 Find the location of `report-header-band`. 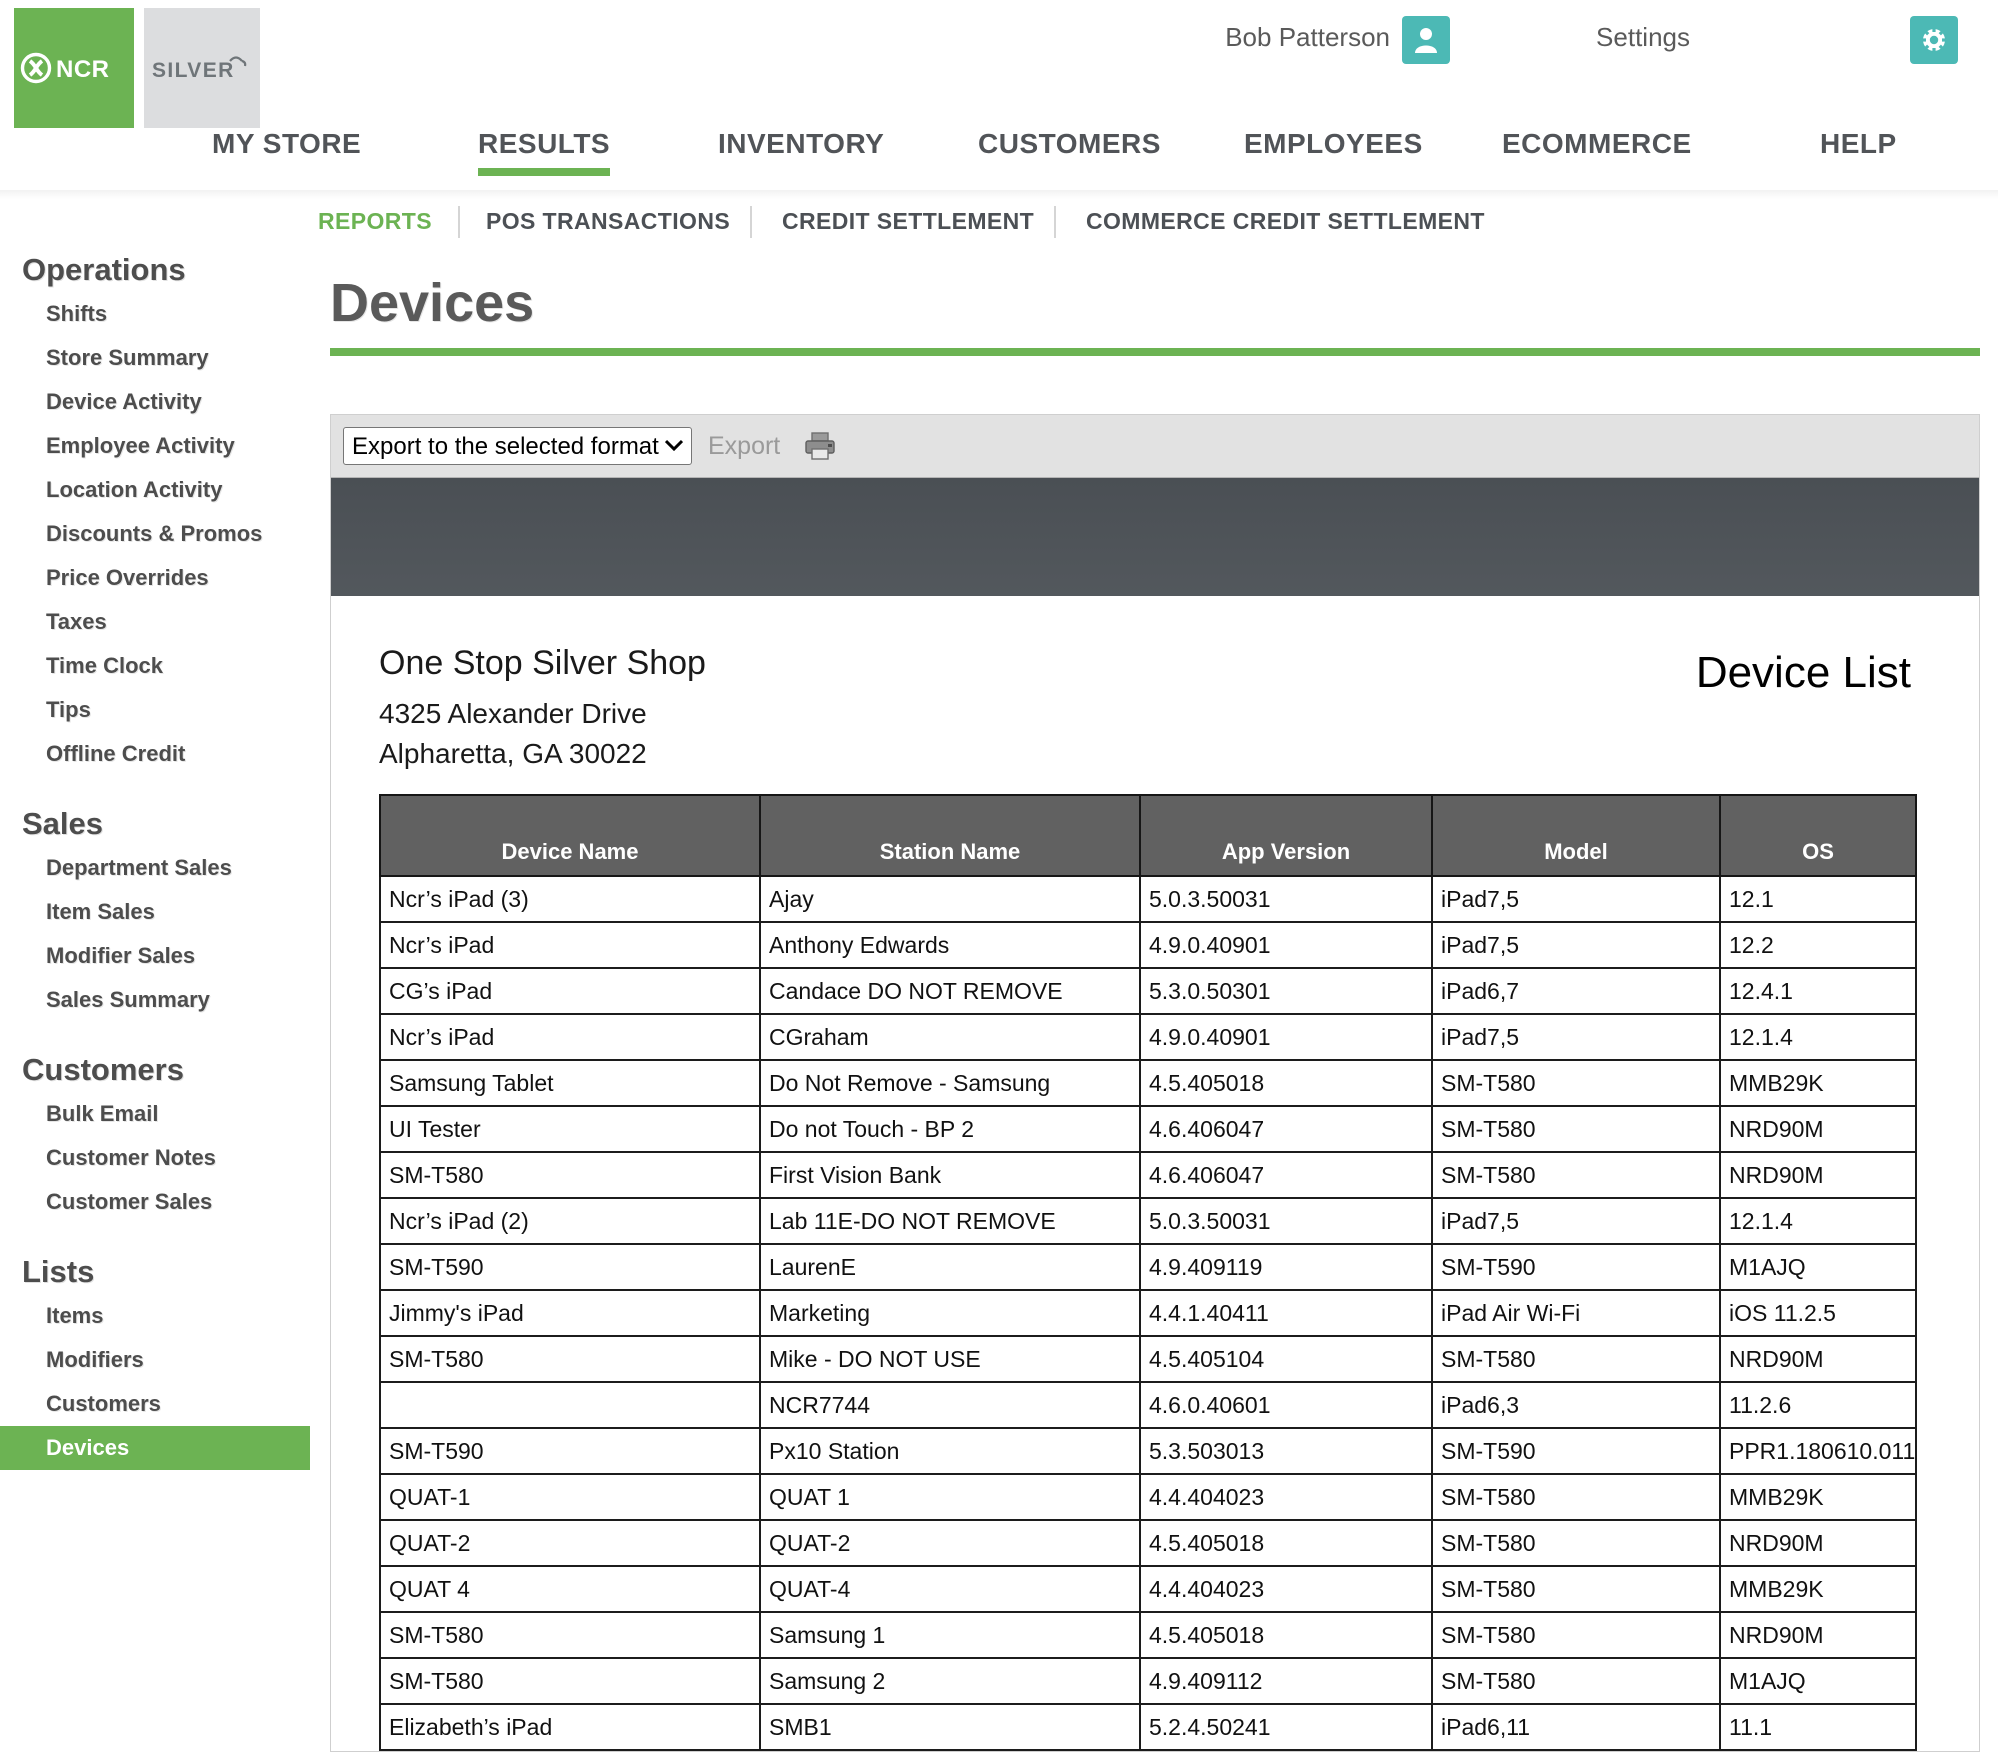

report-header-band is located at coordinates (1155, 537).